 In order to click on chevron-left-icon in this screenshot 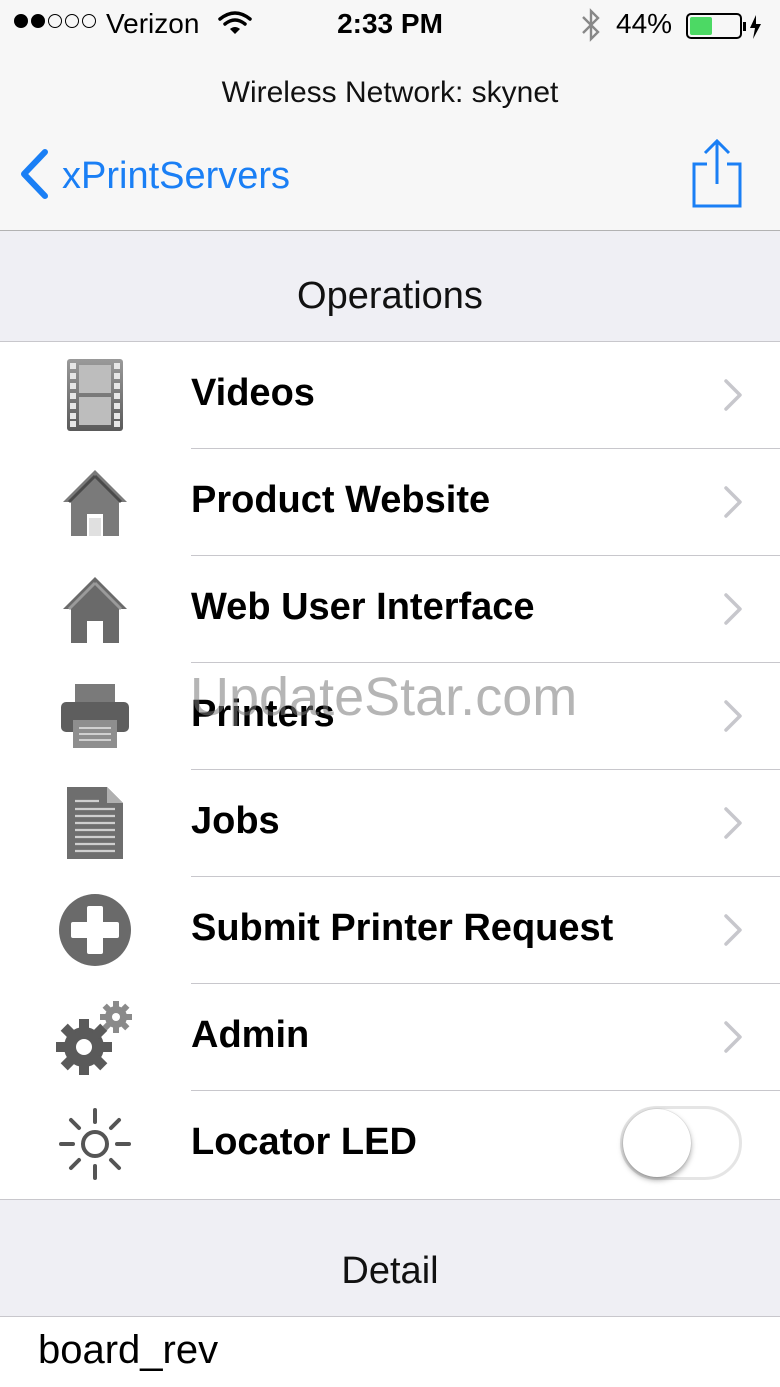, I will do `click(34, 176)`.